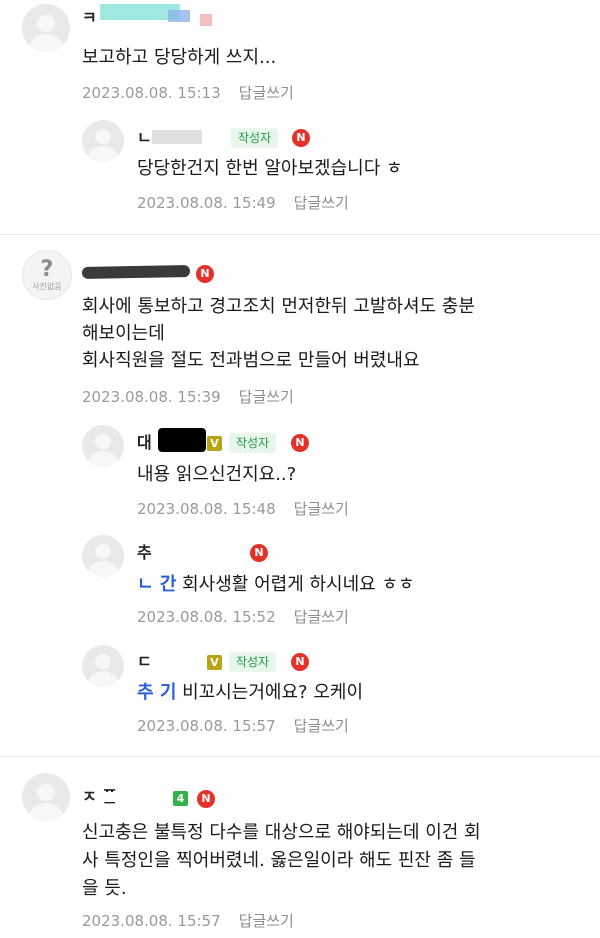  I want to click on author-nickname: ㄴ, so click(144, 138).